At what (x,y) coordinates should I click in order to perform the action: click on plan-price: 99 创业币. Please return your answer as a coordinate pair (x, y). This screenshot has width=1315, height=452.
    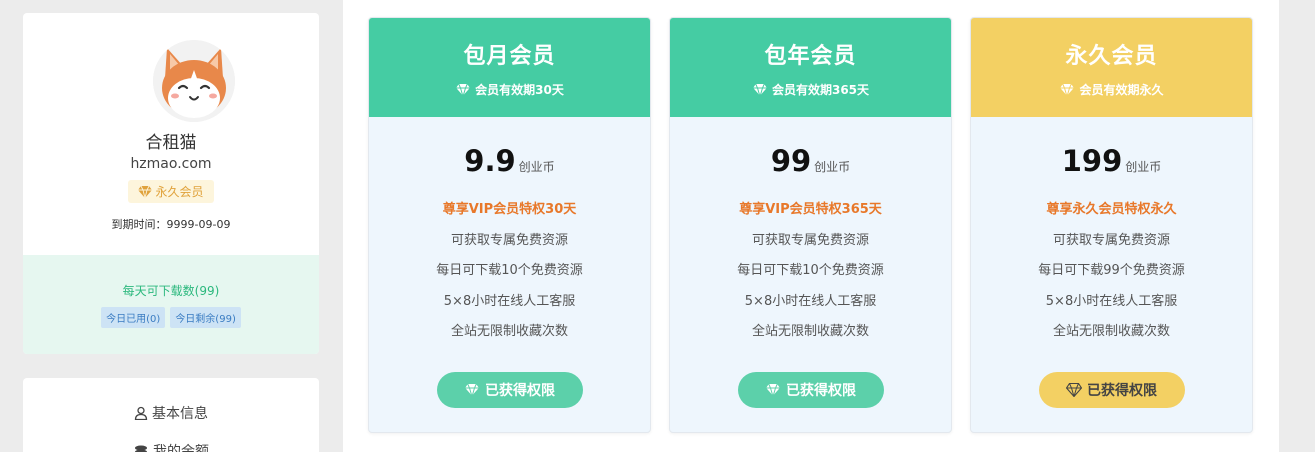
    Looking at the image, I should click on (810, 161).